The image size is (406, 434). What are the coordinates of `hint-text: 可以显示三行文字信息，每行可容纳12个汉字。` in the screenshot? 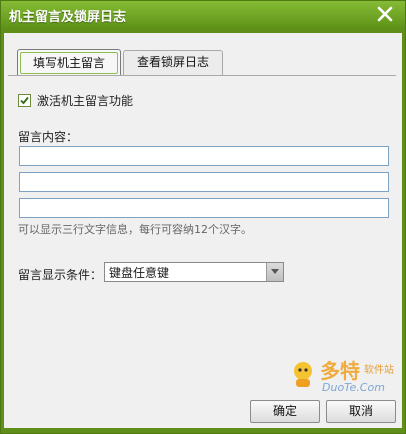 It's located at (135, 229).